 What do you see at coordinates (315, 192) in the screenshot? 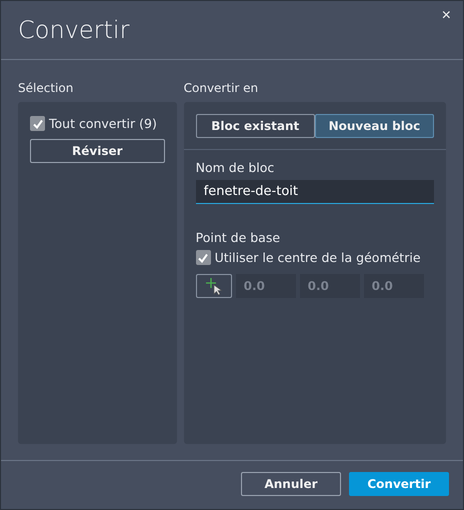
I see `block-name-field: fenetre-de-toit` at bounding box center [315, 192].